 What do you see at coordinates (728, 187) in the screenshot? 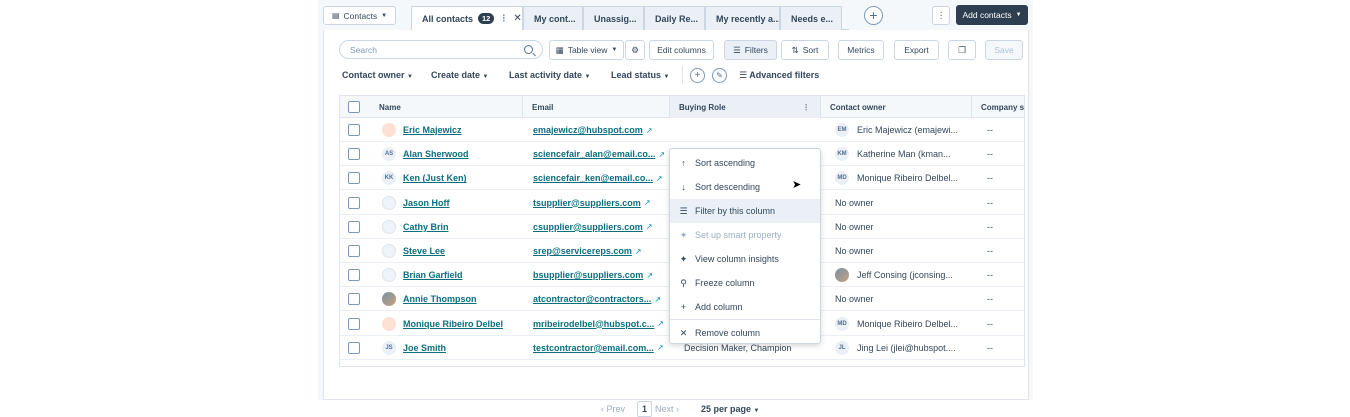
I see `menu-item-label: Sort descending` at bounding box center [728, 187].